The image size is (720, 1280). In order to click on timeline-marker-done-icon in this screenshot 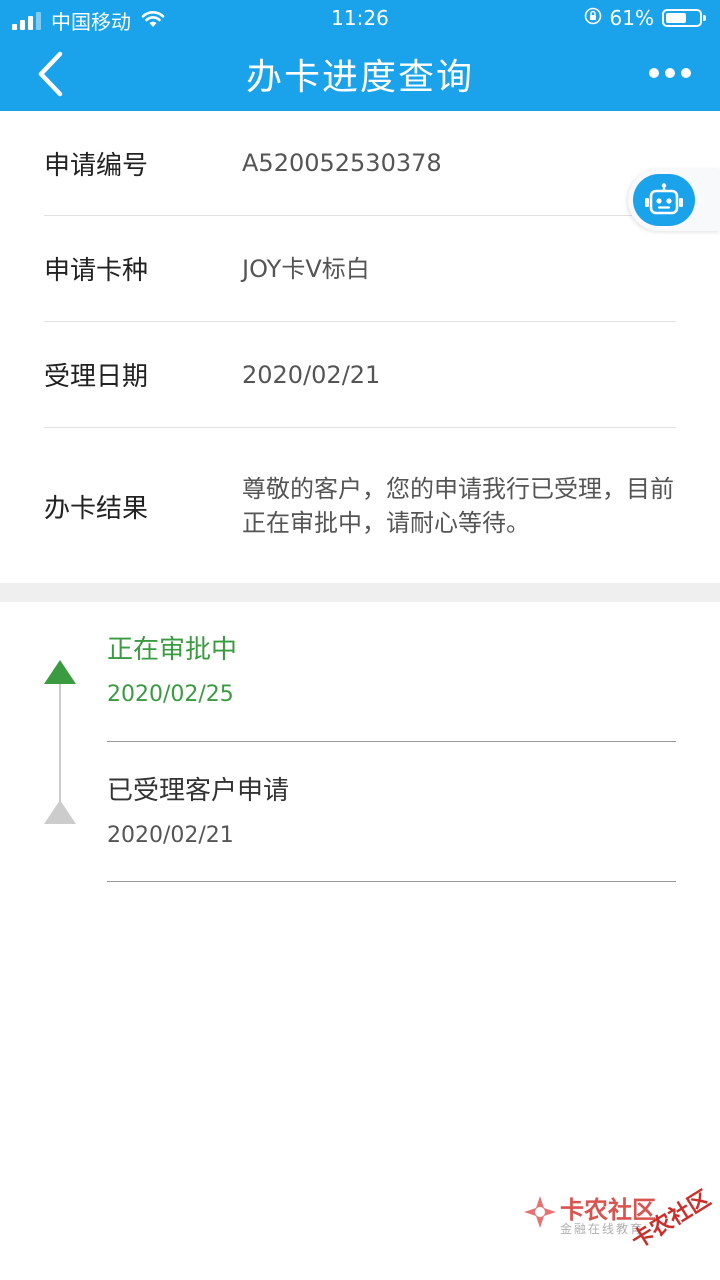, I will do `click(60, 812)`.